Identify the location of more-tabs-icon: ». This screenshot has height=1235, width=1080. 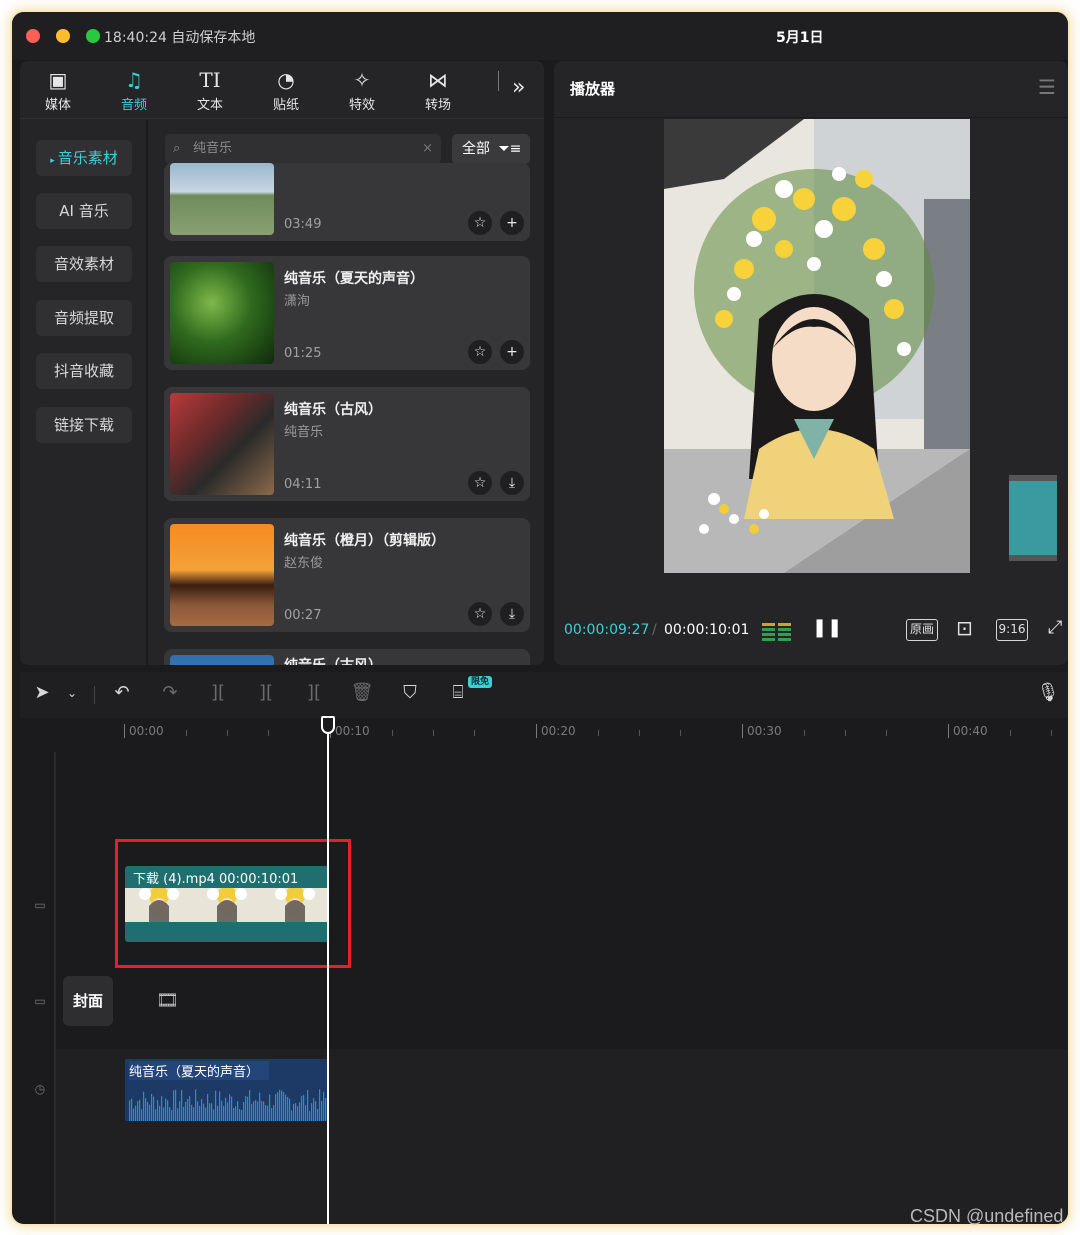
(518, 87).